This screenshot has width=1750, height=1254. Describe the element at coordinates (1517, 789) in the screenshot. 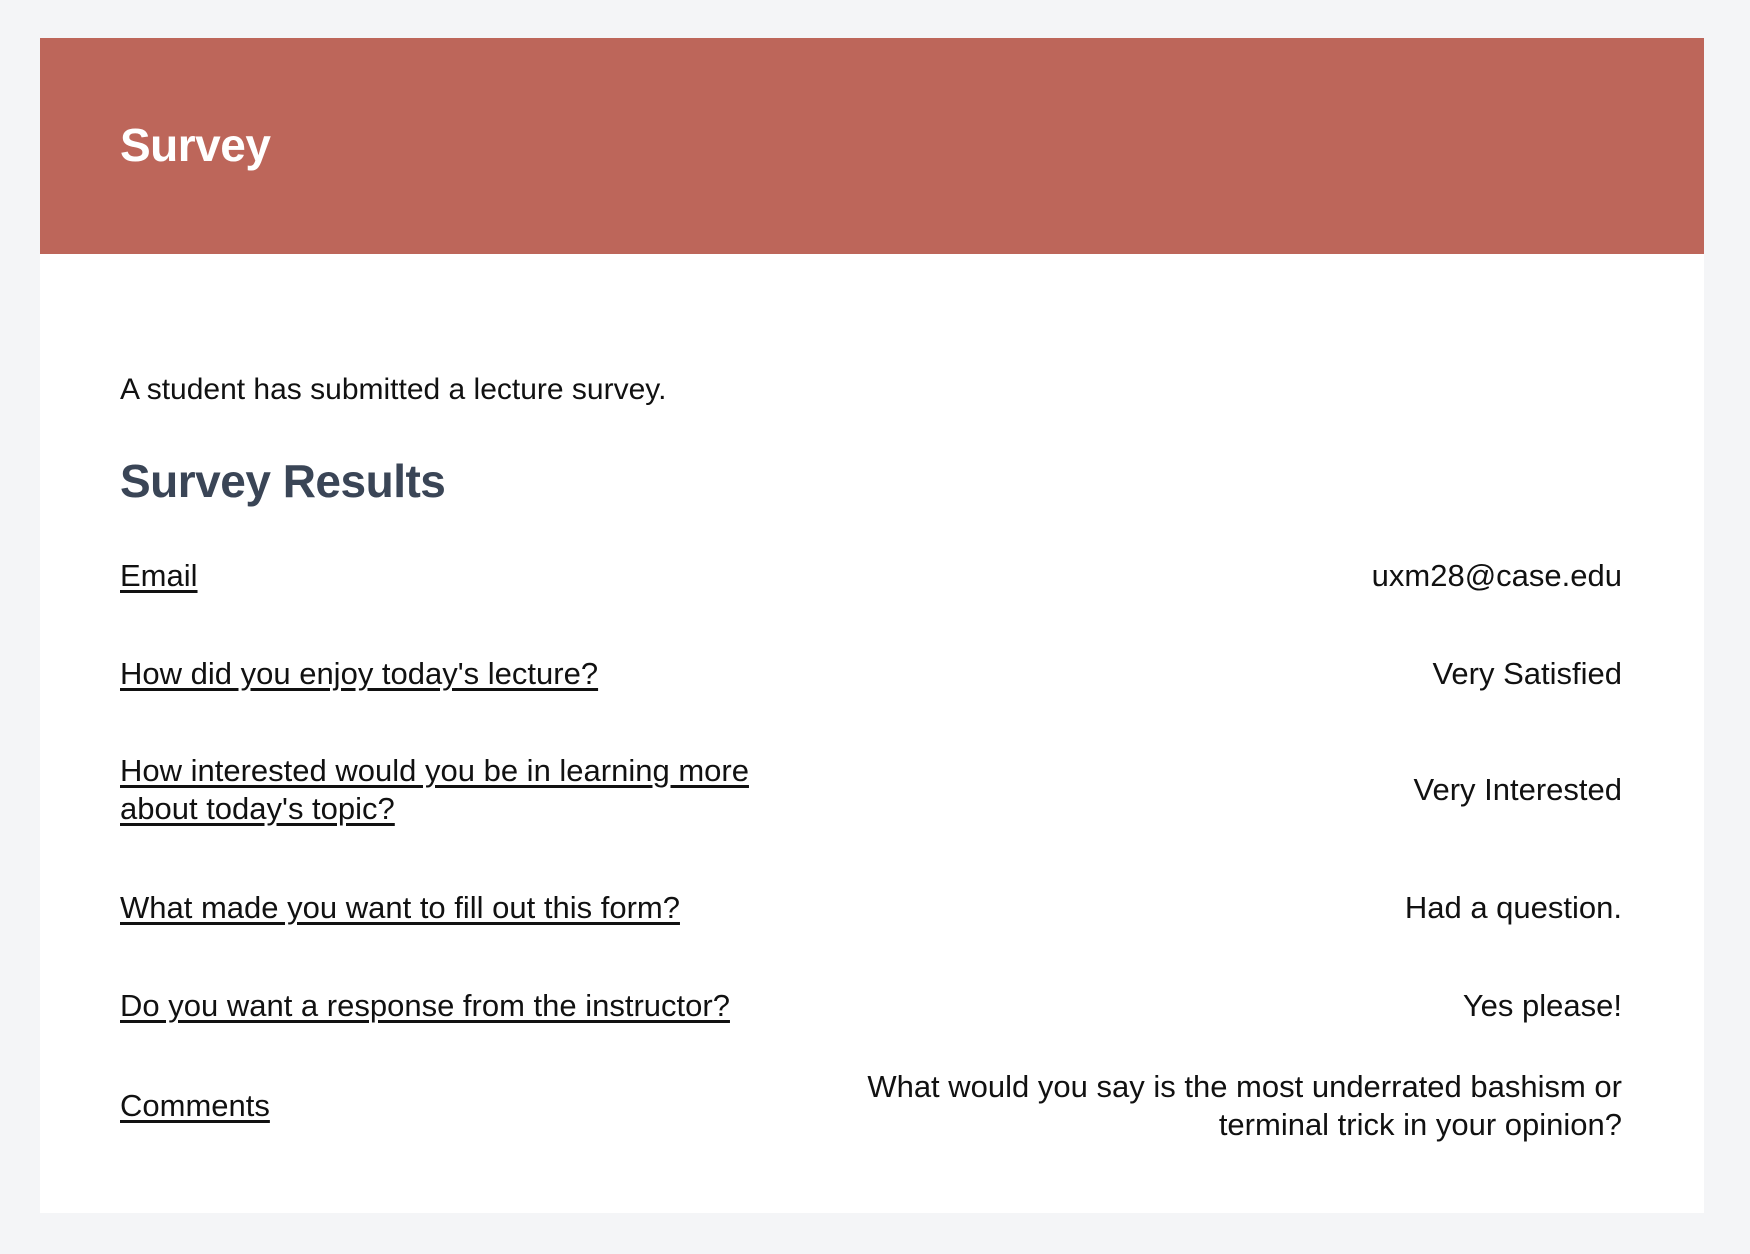

I see `result-answer: Very Interested` at that location.